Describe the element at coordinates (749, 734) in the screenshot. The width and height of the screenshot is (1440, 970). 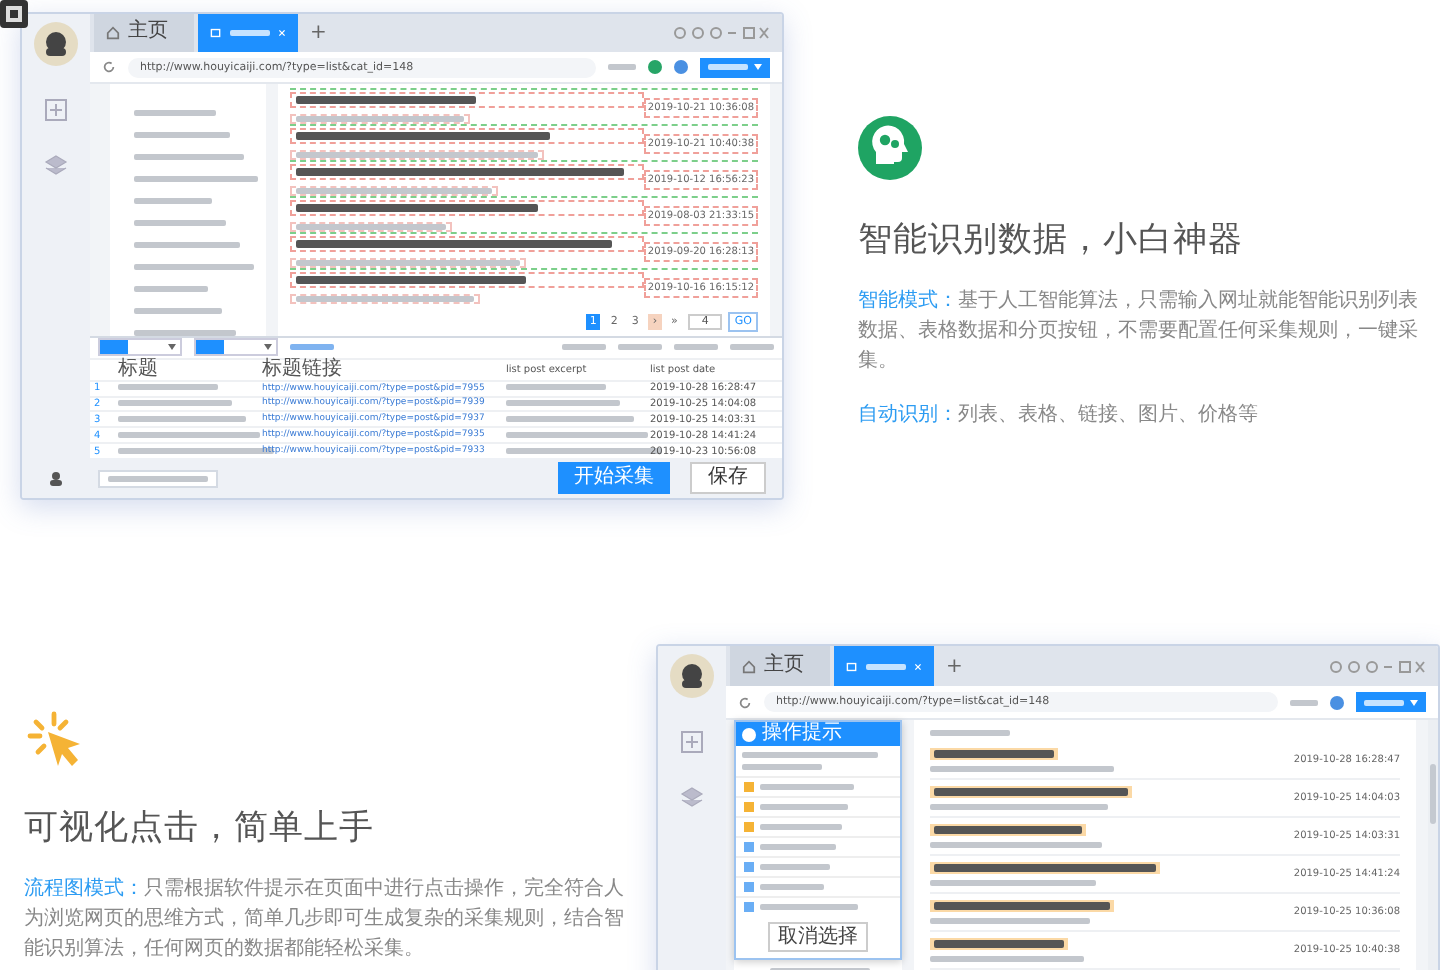
I see `info-icon` at that location.